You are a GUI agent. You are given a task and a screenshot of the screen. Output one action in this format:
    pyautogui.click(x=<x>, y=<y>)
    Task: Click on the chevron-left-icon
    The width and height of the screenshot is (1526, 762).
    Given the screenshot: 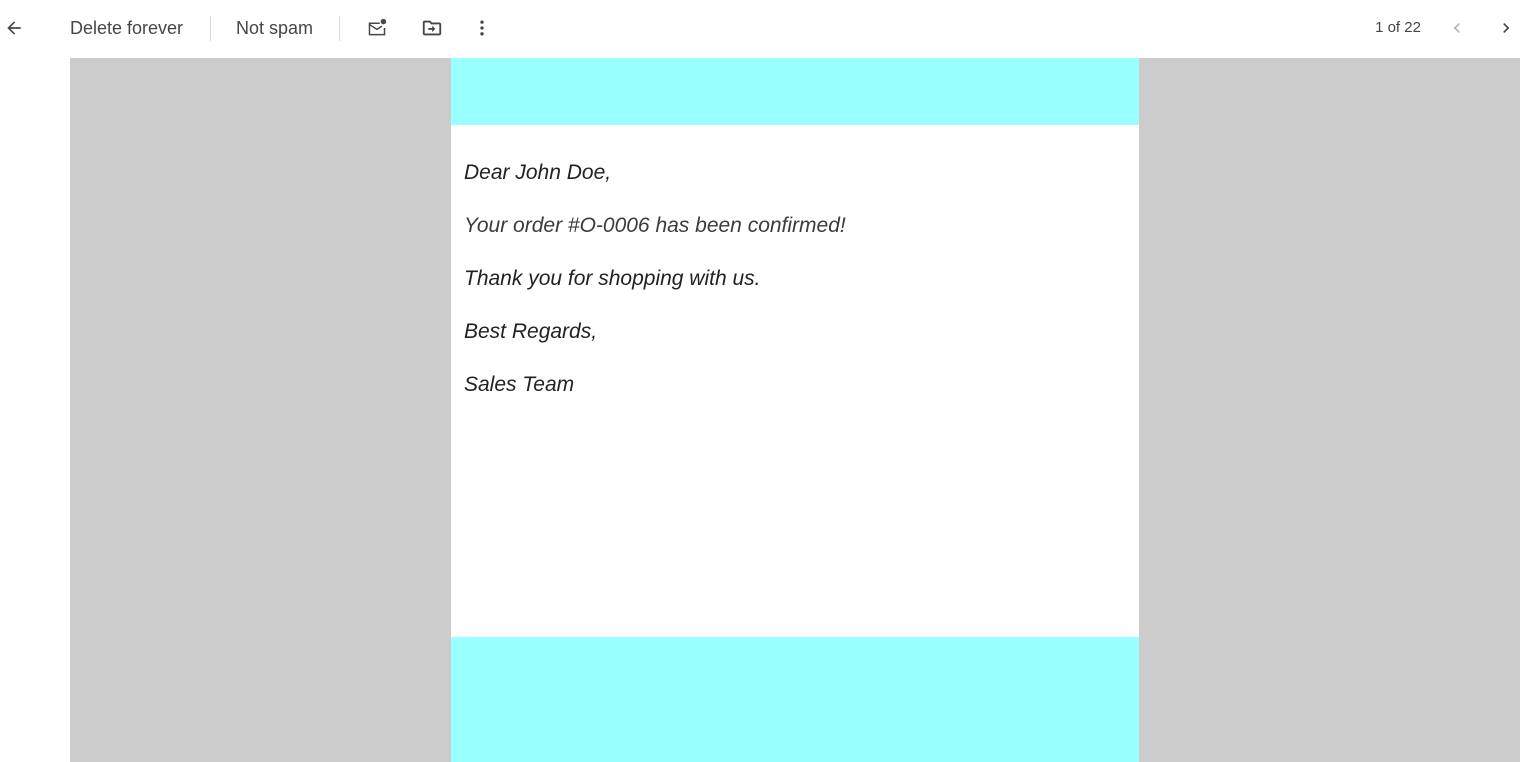 What is the action you would take?
    pyautogui.click(x=1456, y=28)
    